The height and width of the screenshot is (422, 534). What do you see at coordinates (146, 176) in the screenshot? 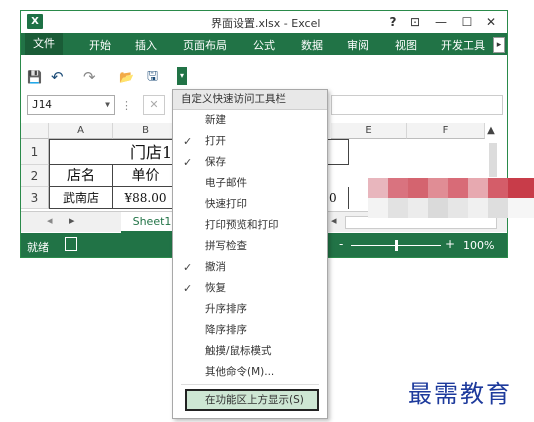
I see `header-price-cell: 单价` at bounding box center [146, 176].